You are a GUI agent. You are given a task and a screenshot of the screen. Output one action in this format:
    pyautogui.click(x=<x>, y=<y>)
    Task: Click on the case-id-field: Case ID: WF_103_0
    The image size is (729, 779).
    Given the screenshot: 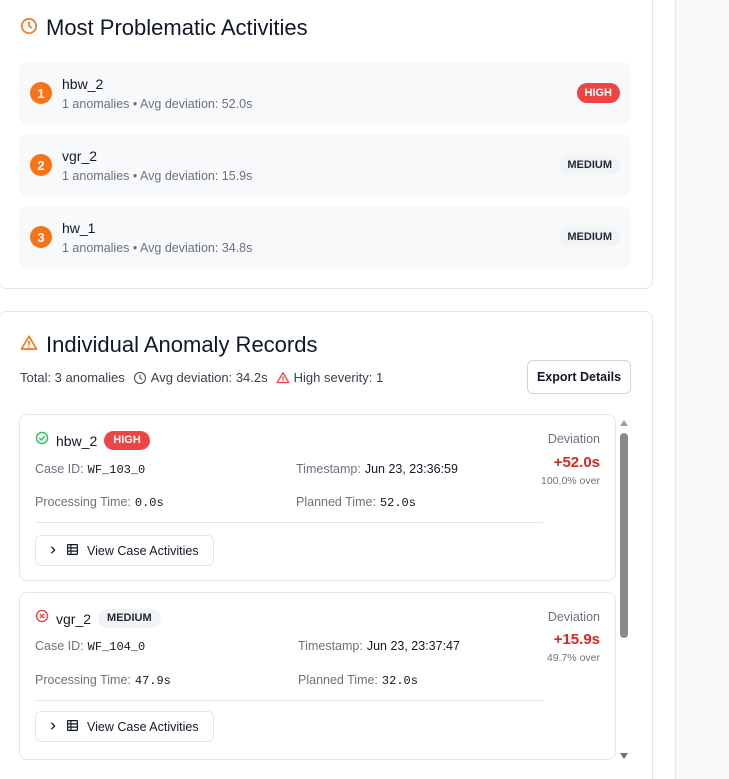 What is the action you would take?
    pyautogui.click(x=90, y=469)
    